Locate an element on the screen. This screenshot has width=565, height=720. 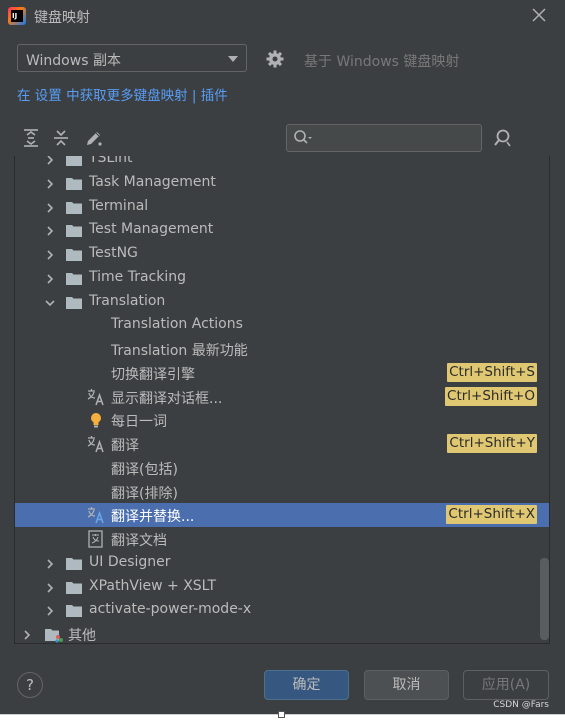
tree-row-group: TSLint is located at coordinates (282, 163).